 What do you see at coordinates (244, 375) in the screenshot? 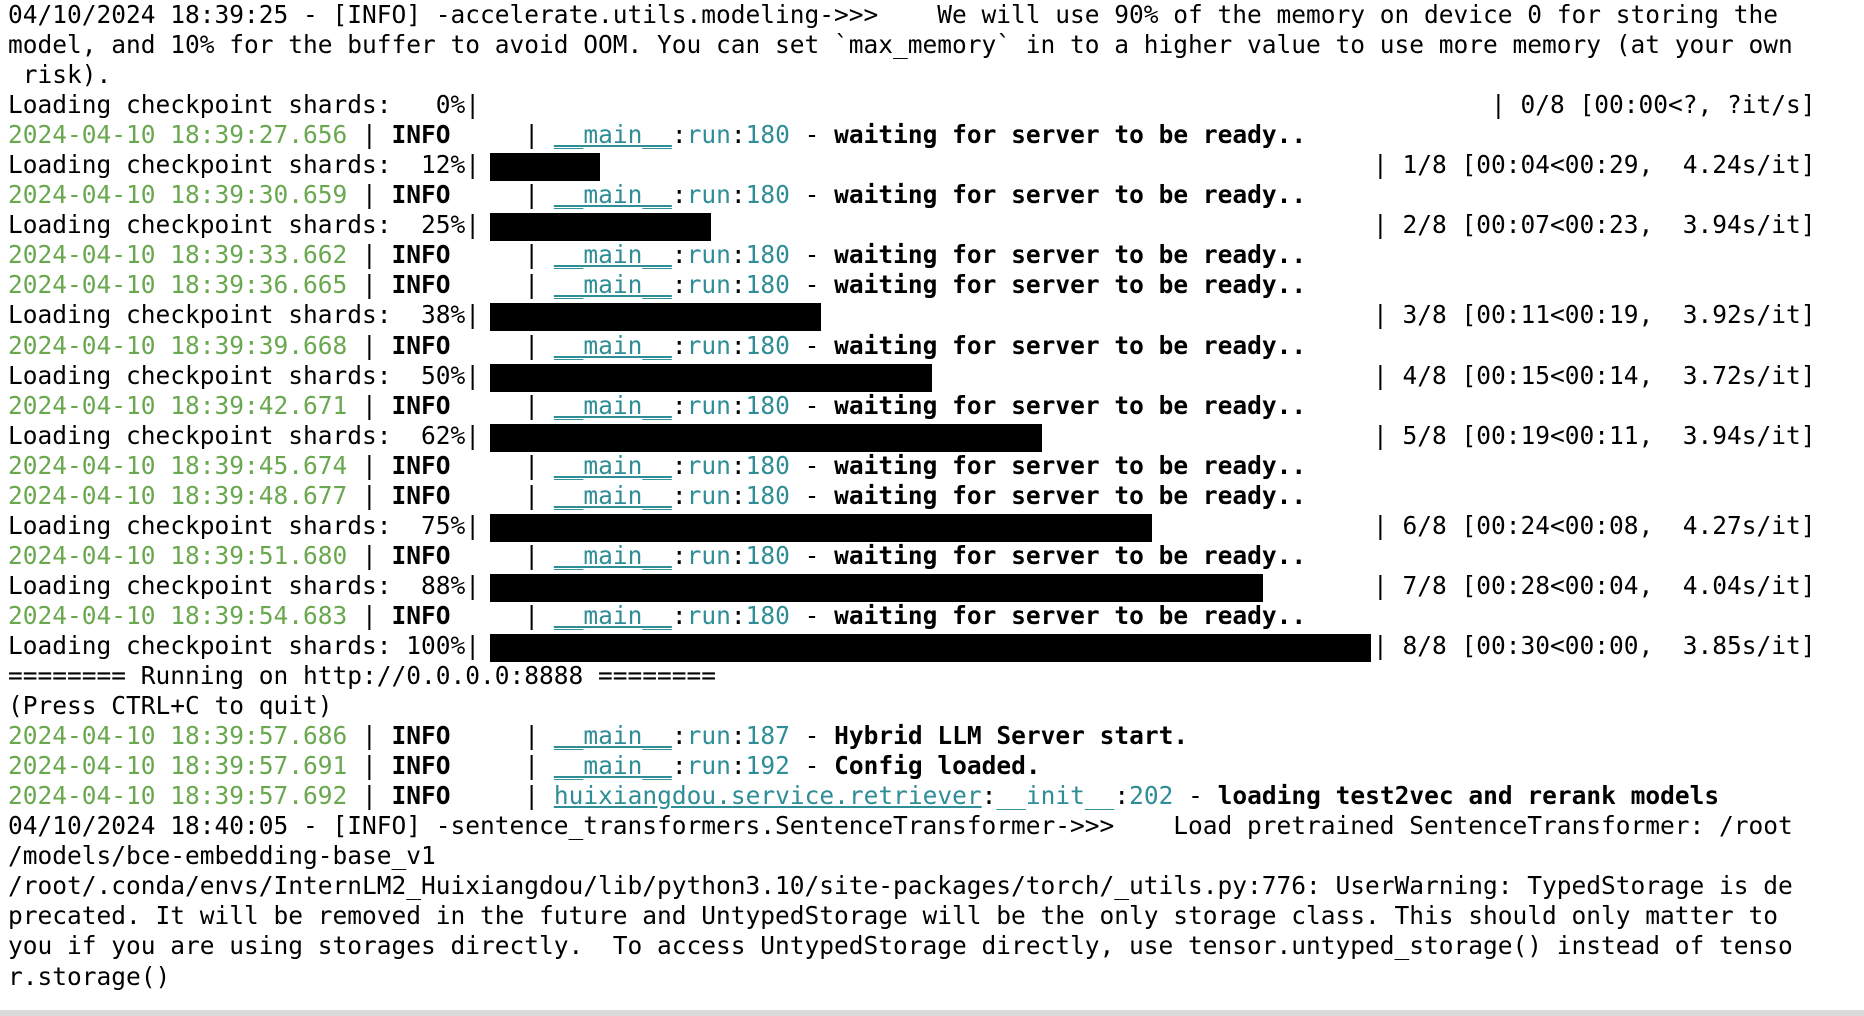
I see `progress-label: Loading checkpoint shards: 50%|` at bounding box center [244, 375].